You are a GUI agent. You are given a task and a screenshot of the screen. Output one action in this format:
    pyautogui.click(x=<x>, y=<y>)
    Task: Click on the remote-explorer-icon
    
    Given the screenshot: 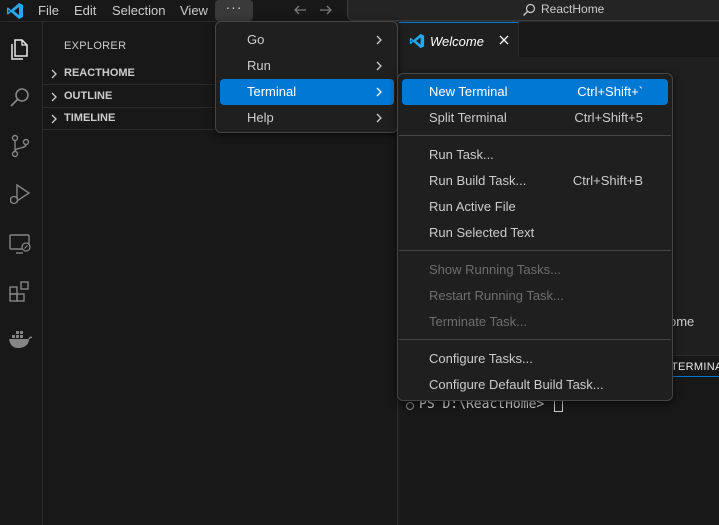 What is the action you would take?
    pyautogui.click(x=20, y=243)
    